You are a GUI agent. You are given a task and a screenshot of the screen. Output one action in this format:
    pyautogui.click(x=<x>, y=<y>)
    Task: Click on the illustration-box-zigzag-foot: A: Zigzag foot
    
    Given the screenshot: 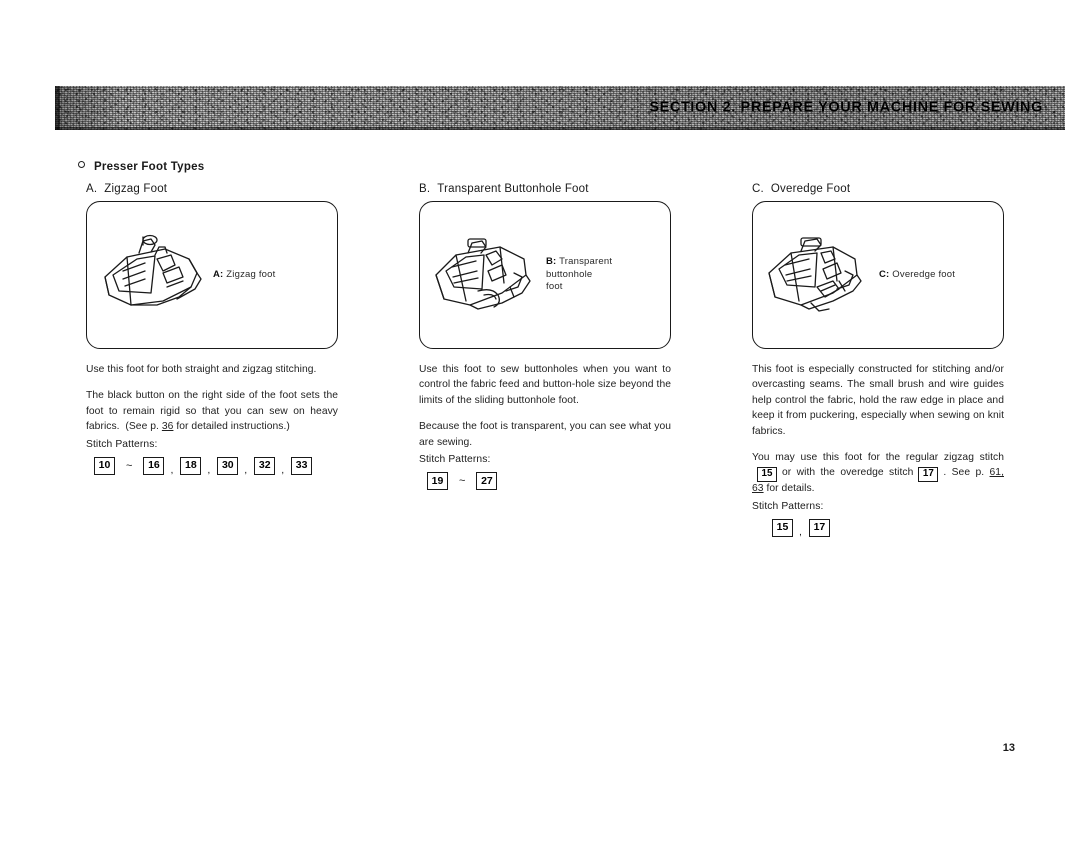 What is the action you would take?
    pyautogui.click(x=212, y=275)
    